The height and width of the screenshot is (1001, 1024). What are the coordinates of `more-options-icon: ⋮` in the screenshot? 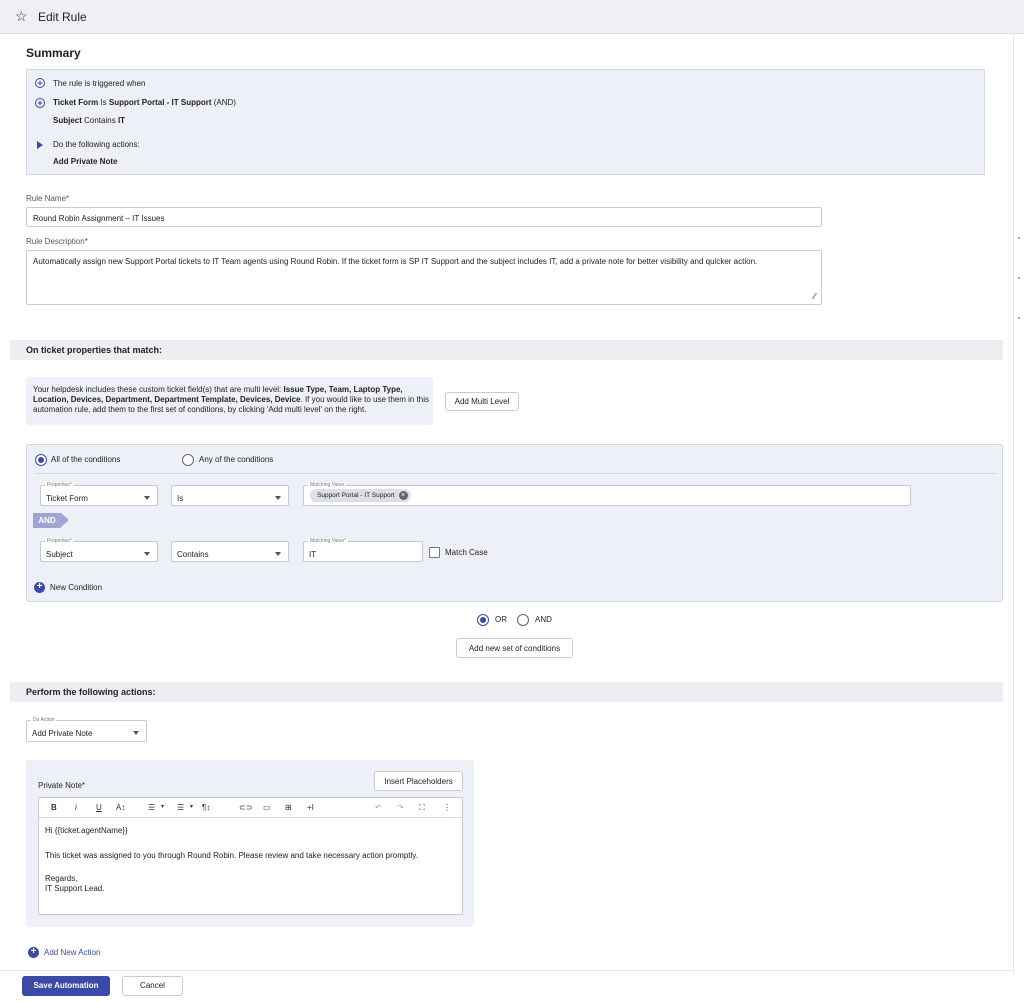 It's located at (447, 807).